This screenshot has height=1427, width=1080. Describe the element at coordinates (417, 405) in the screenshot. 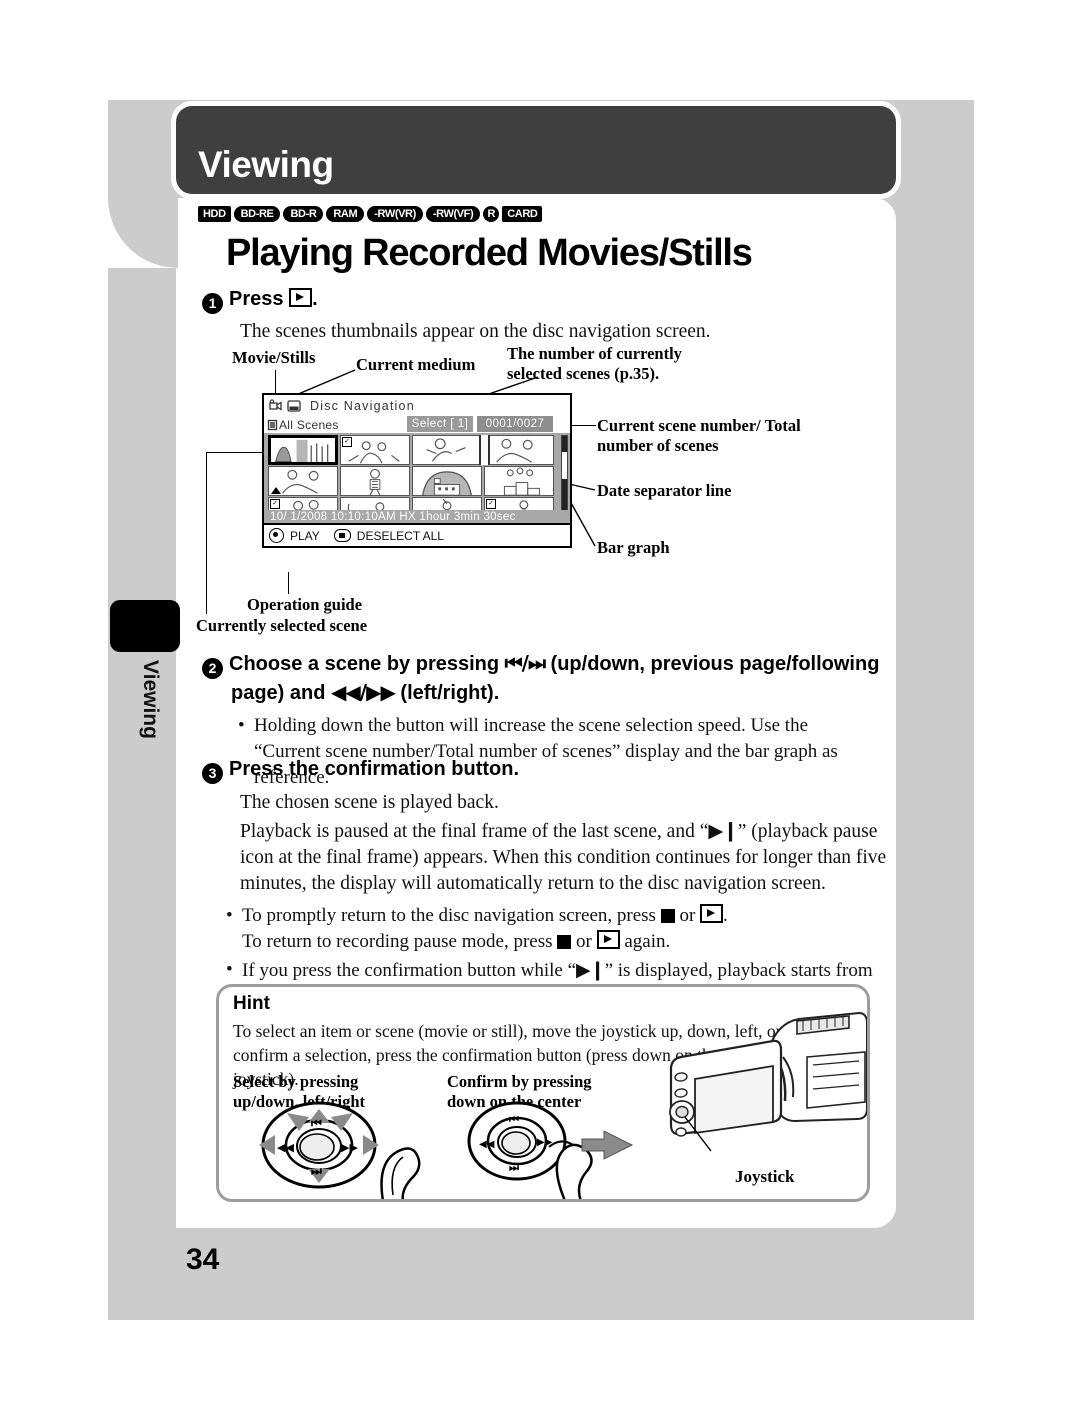

I see `screen-titlebar: Disc Navigation` at that location.